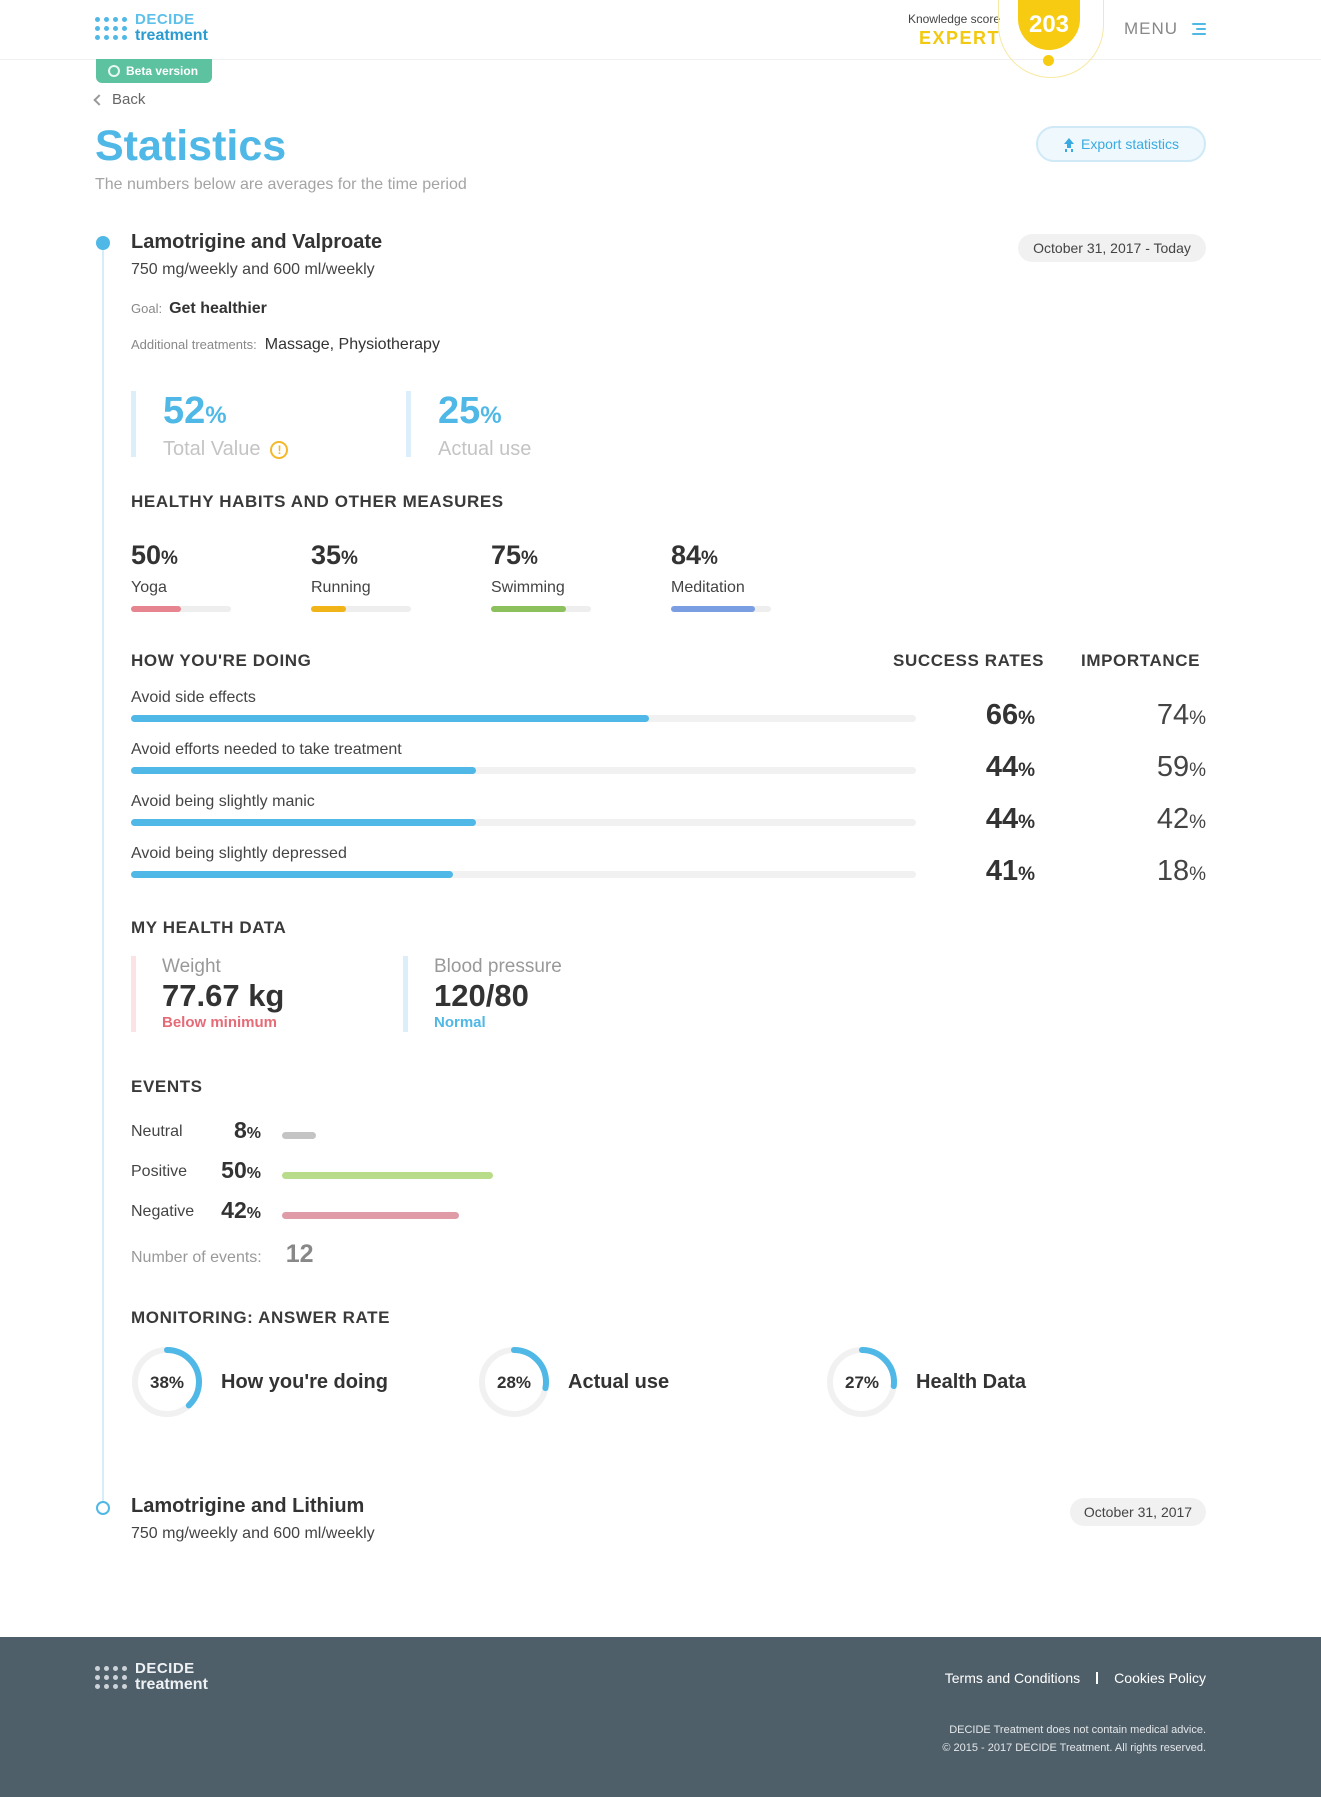 The image size is (1321, 1797). I want to click on treatment-date: October 31, 2017, so click(1138, 1512).